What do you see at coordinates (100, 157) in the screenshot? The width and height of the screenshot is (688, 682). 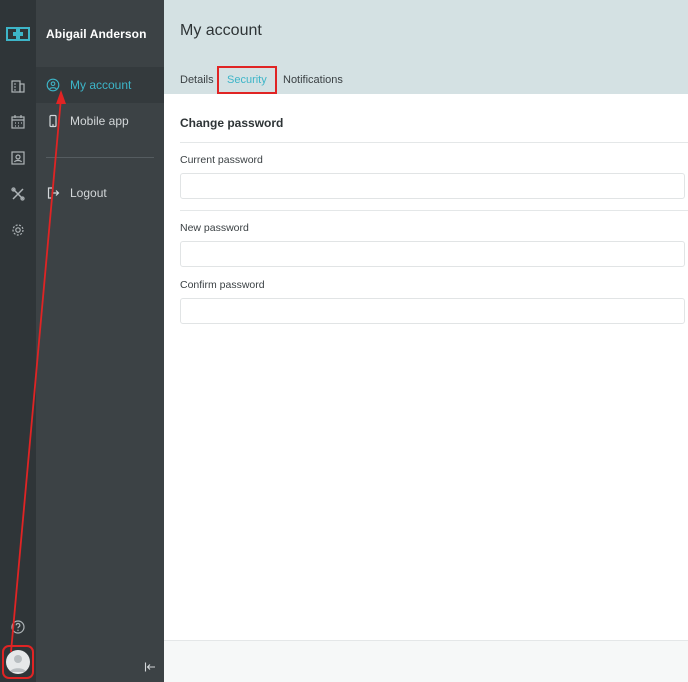 I see `menu-divider` at bounding box center [100, 157].